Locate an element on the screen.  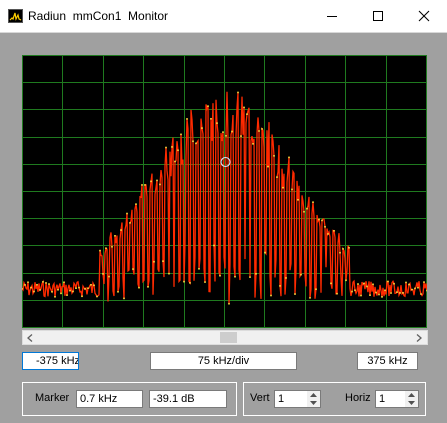
marker-group: Marker 0.7 kHz -39.1 dB is located at coordinates (129, 399).